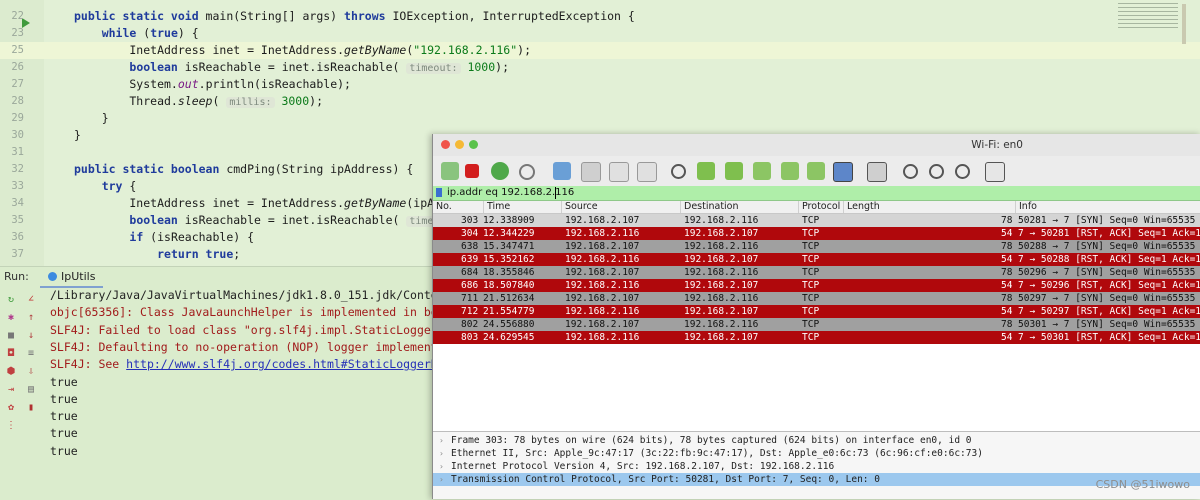 The height and width of the screenshot is (500, 1200). What do you see at coordinates (619, 172) in the screenshot?
I see `close-file-icon` at bounding box center [619, 172].